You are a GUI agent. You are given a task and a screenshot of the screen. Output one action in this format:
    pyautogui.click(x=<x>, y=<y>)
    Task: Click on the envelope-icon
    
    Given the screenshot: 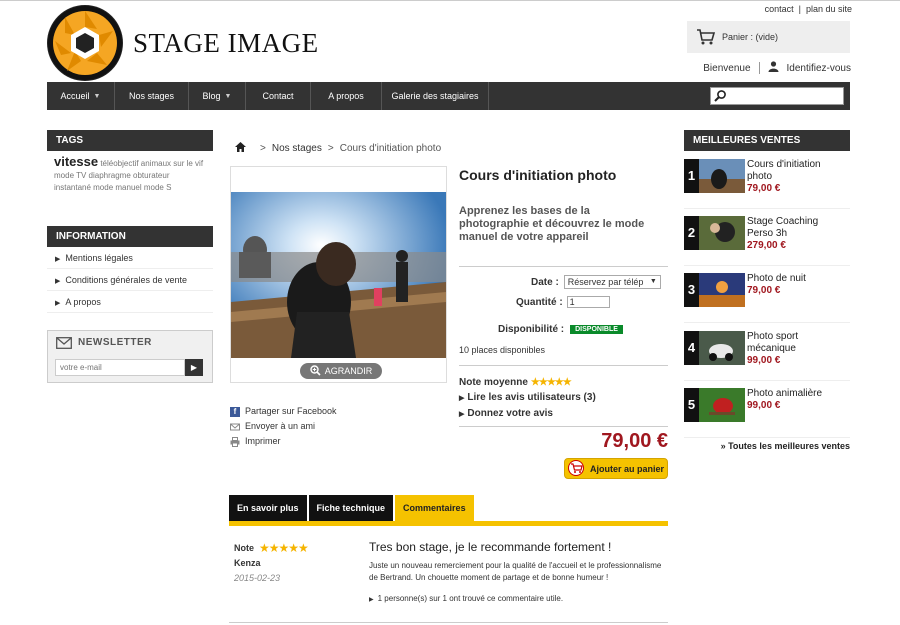 What is the action you would take?
    pyautogui.click(x=64, y=344)
    